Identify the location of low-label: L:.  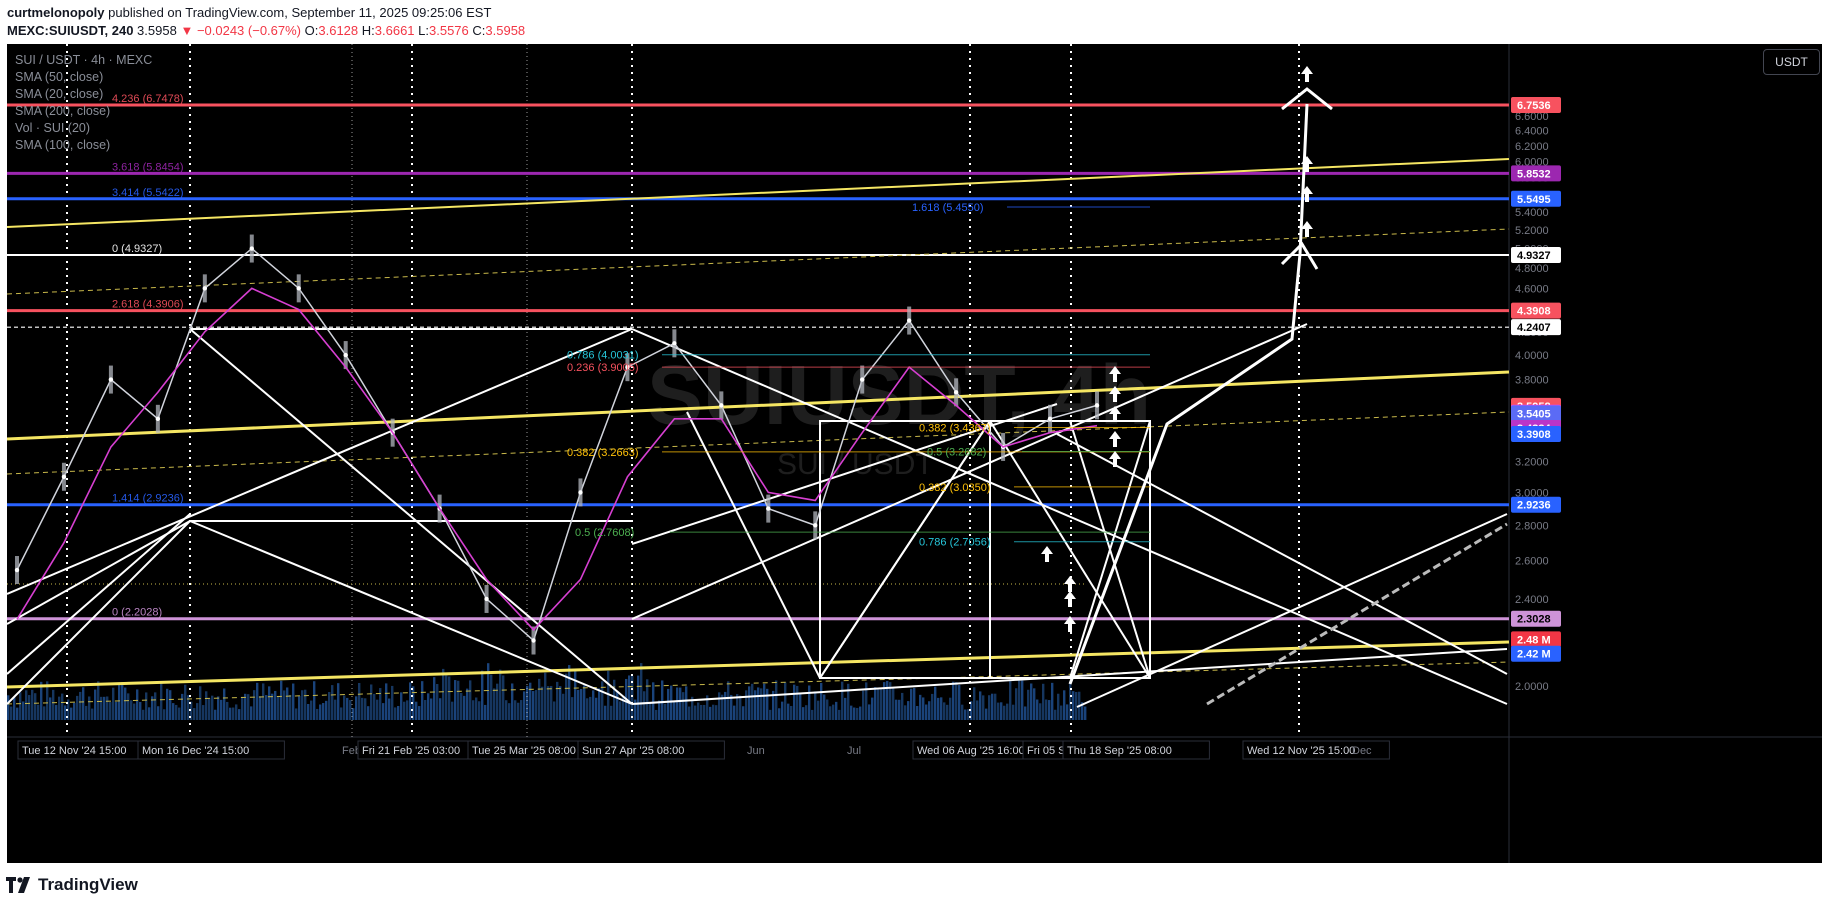
(423, 30).